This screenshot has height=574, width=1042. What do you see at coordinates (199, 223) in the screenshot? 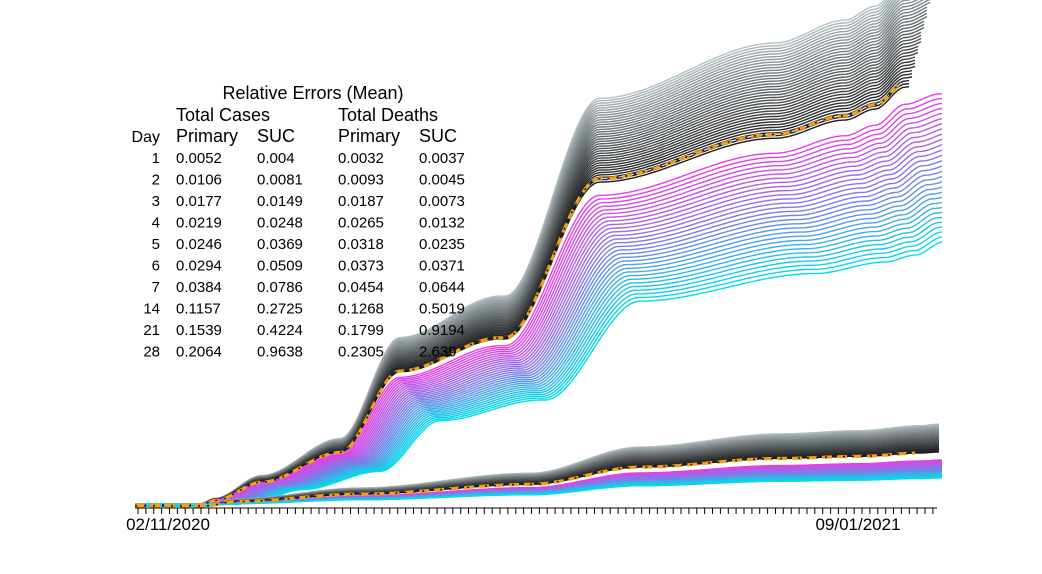
I see `table-cell: 0.0219` at bounding box center [199, 223].